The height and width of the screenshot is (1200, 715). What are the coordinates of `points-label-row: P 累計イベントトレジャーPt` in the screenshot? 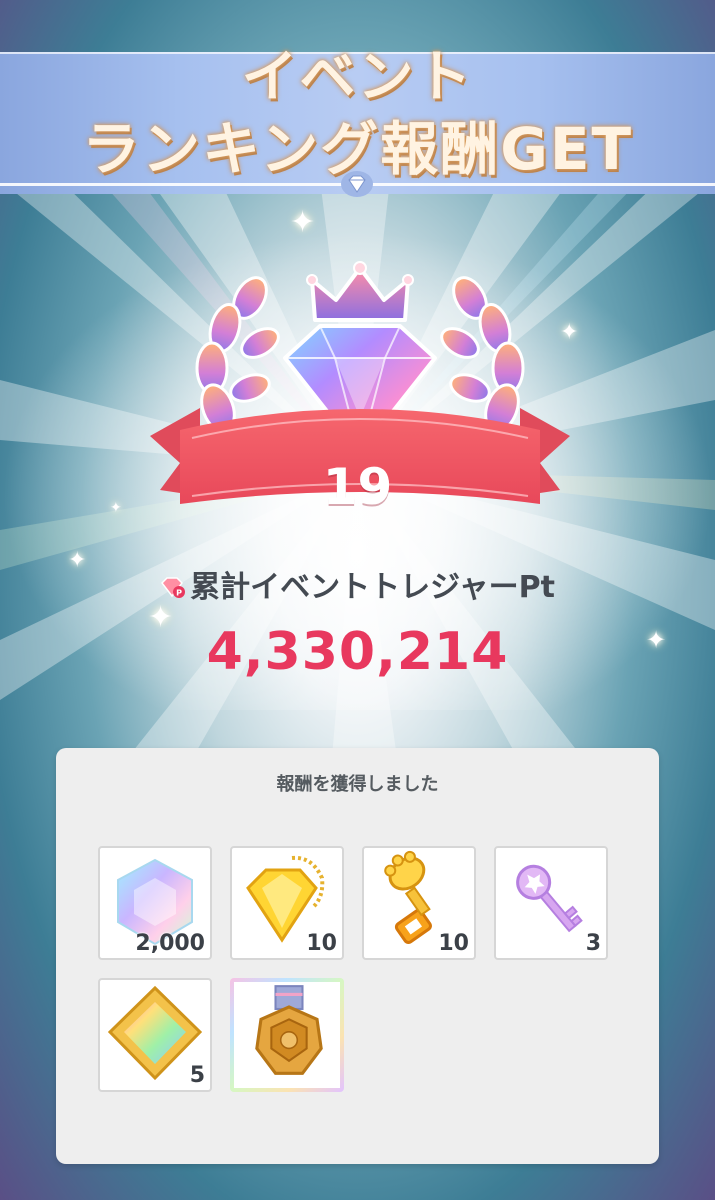 It's located at (357, 584).